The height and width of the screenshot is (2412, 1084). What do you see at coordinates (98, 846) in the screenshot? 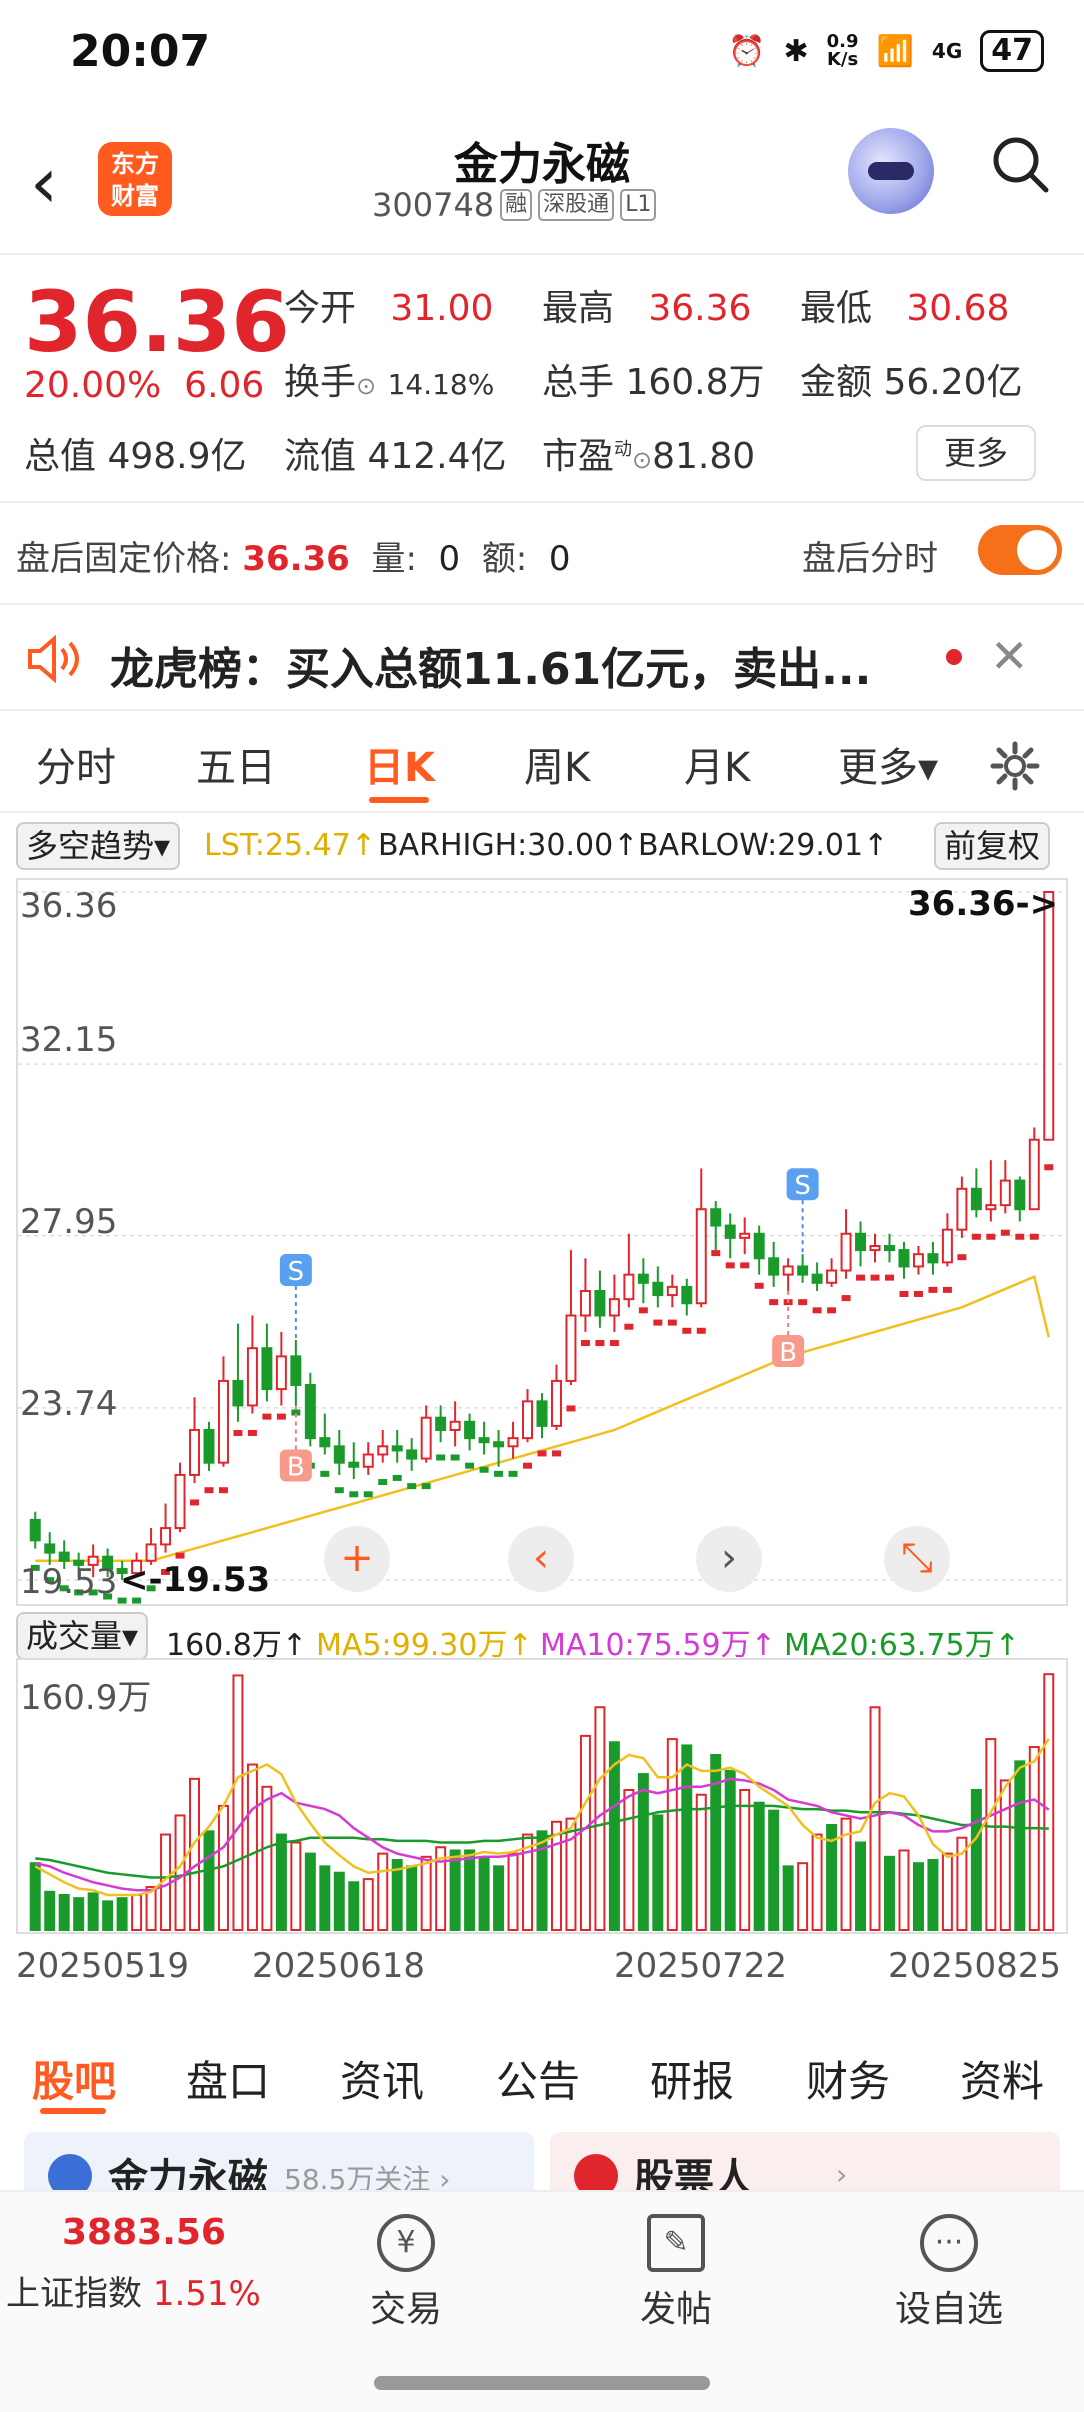
I see `indicator-selector: 多空趋势▾` at bounding box center [98, 846].